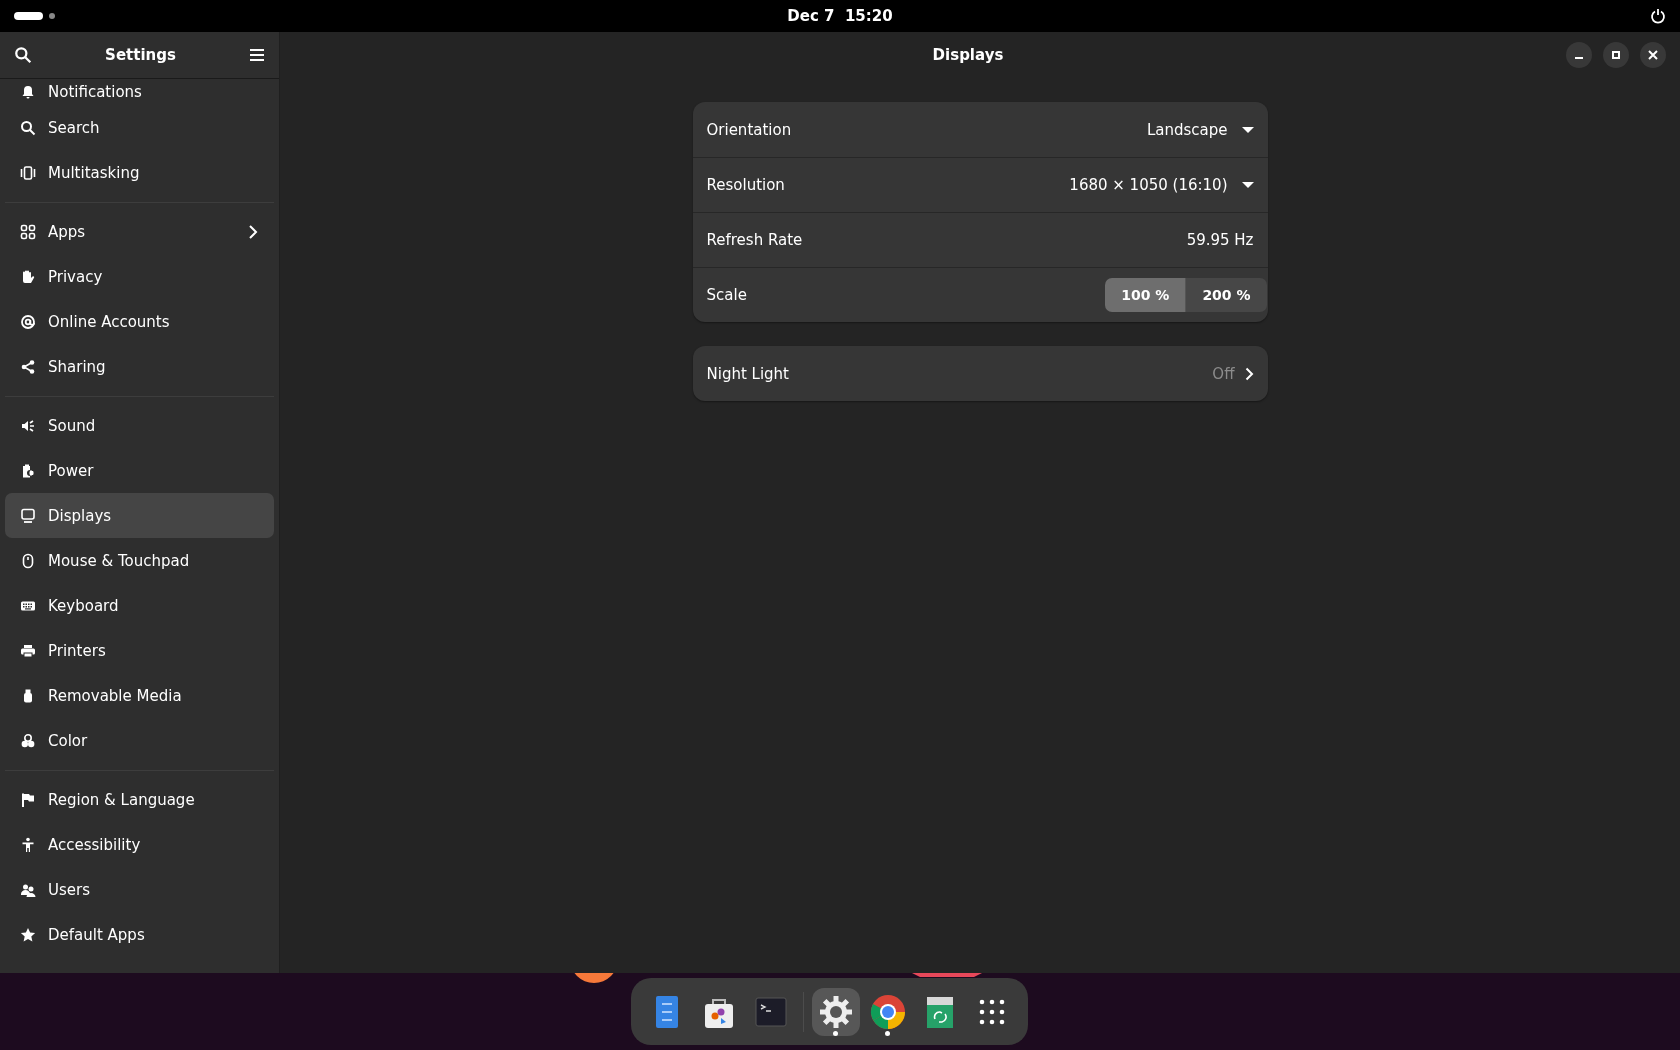 This screenshot has height=1050, width=1680. I want to click on sidebar-item: Printers, so click(139, 650).